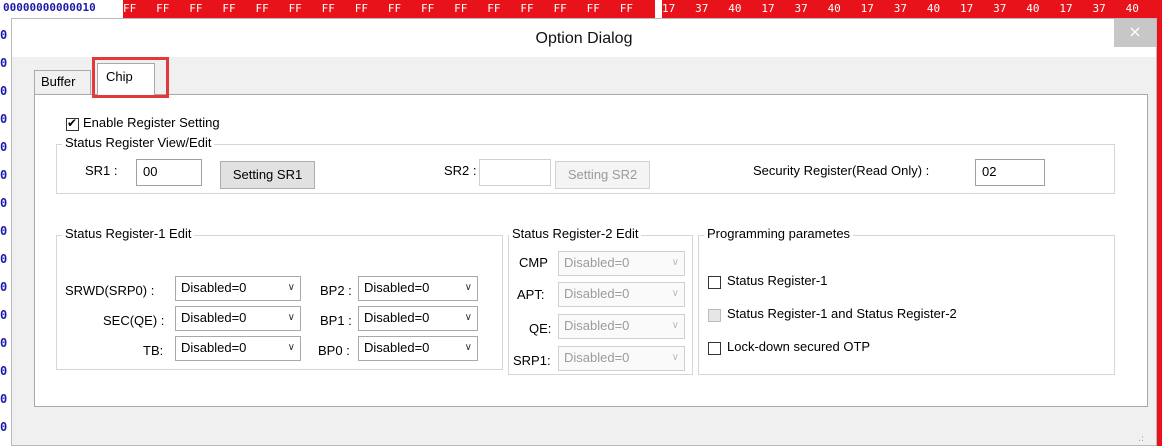 The width and height of the screenshot is (1162, 446). What do you see at coordinates (1145, 439) in the screenshot?
I see `resize-grip-icon: .:` at bounding box center [1145, 439].